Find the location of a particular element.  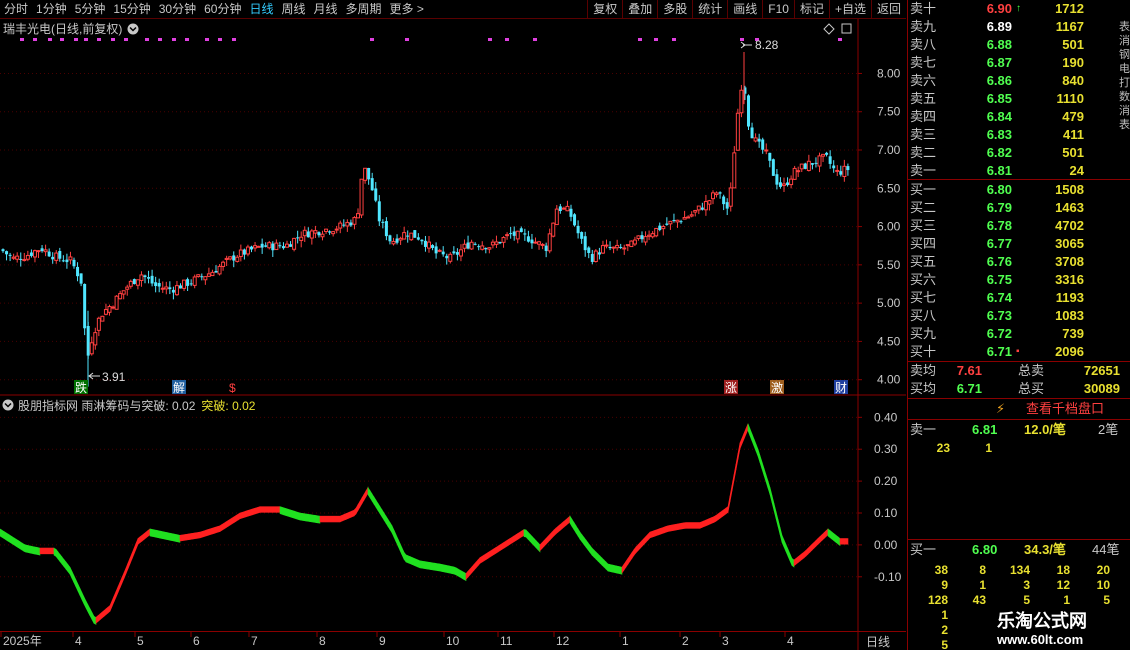

buy-row: 买八 6.73 1083 is located at coordinates (1013, 316).